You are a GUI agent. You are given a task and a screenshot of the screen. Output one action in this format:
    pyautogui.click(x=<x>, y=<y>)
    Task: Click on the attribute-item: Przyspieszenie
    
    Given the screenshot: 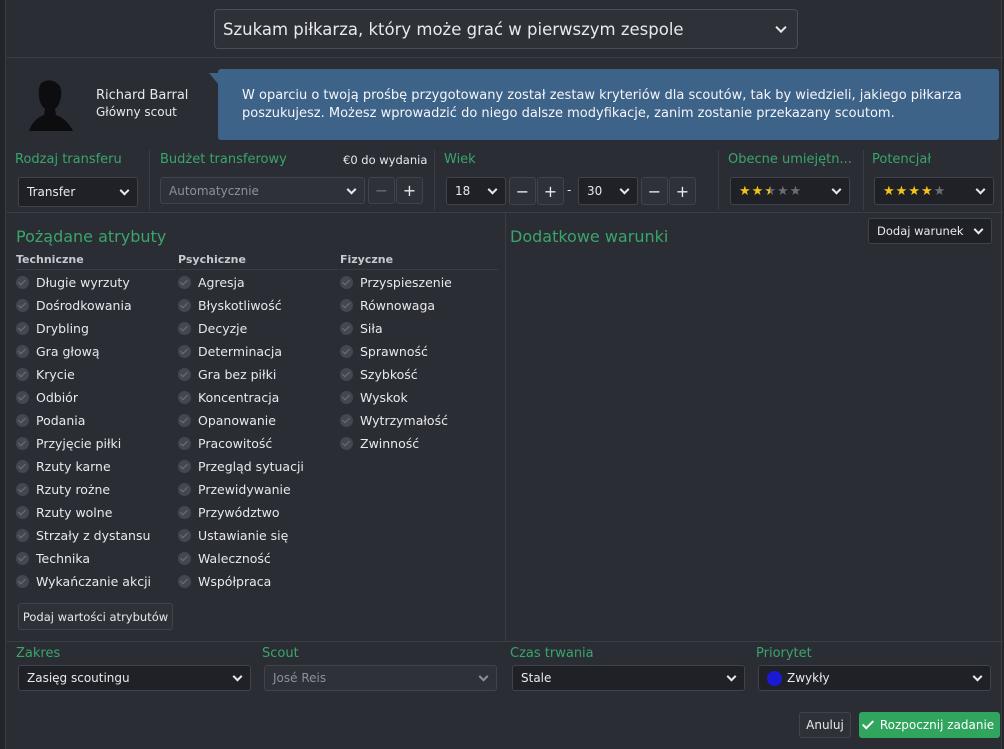 What is the action you would take?
    pyautogui.click(x=396, y=282)
    